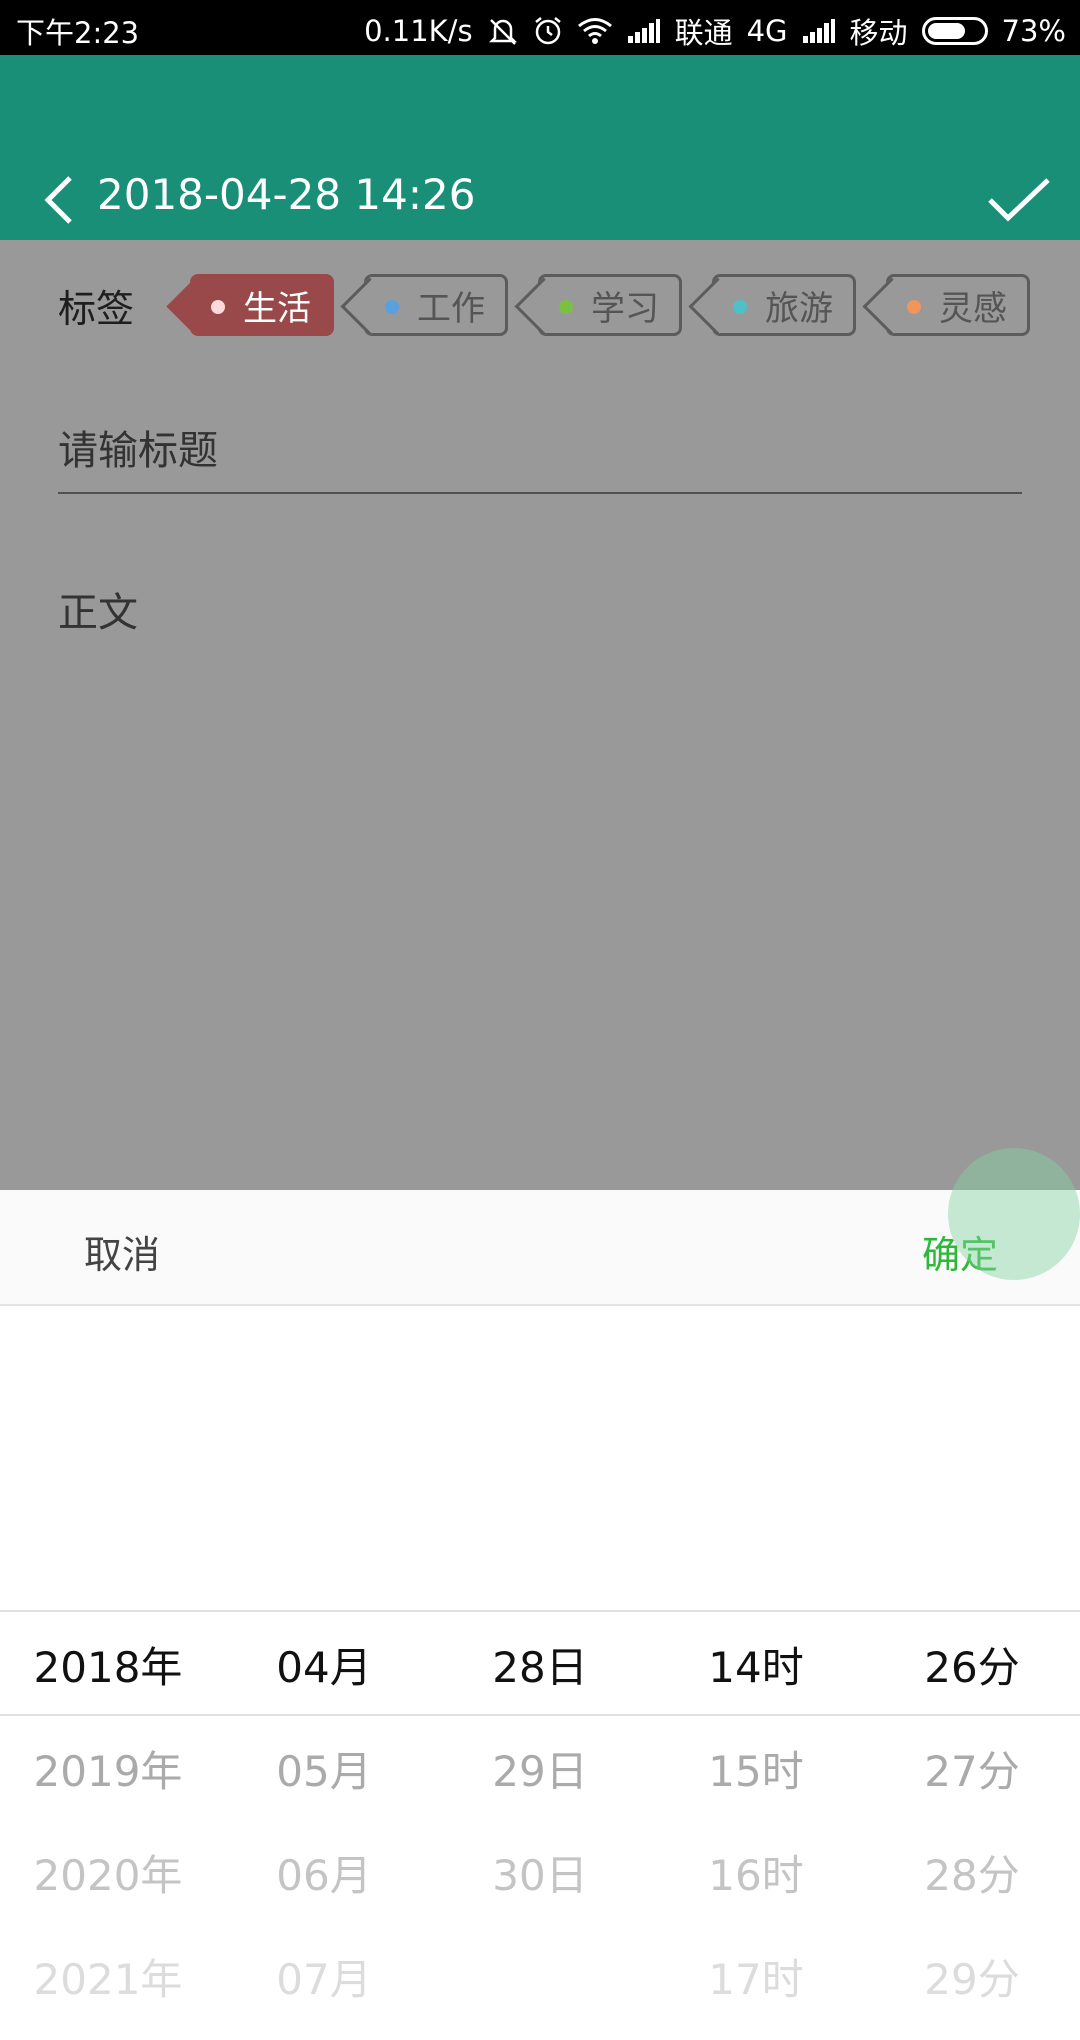  What do you see at coordinates (286, 194) in the screenshot?
I see `page-title: 2018-04-28 14:26` at bounding box center [286, 194].